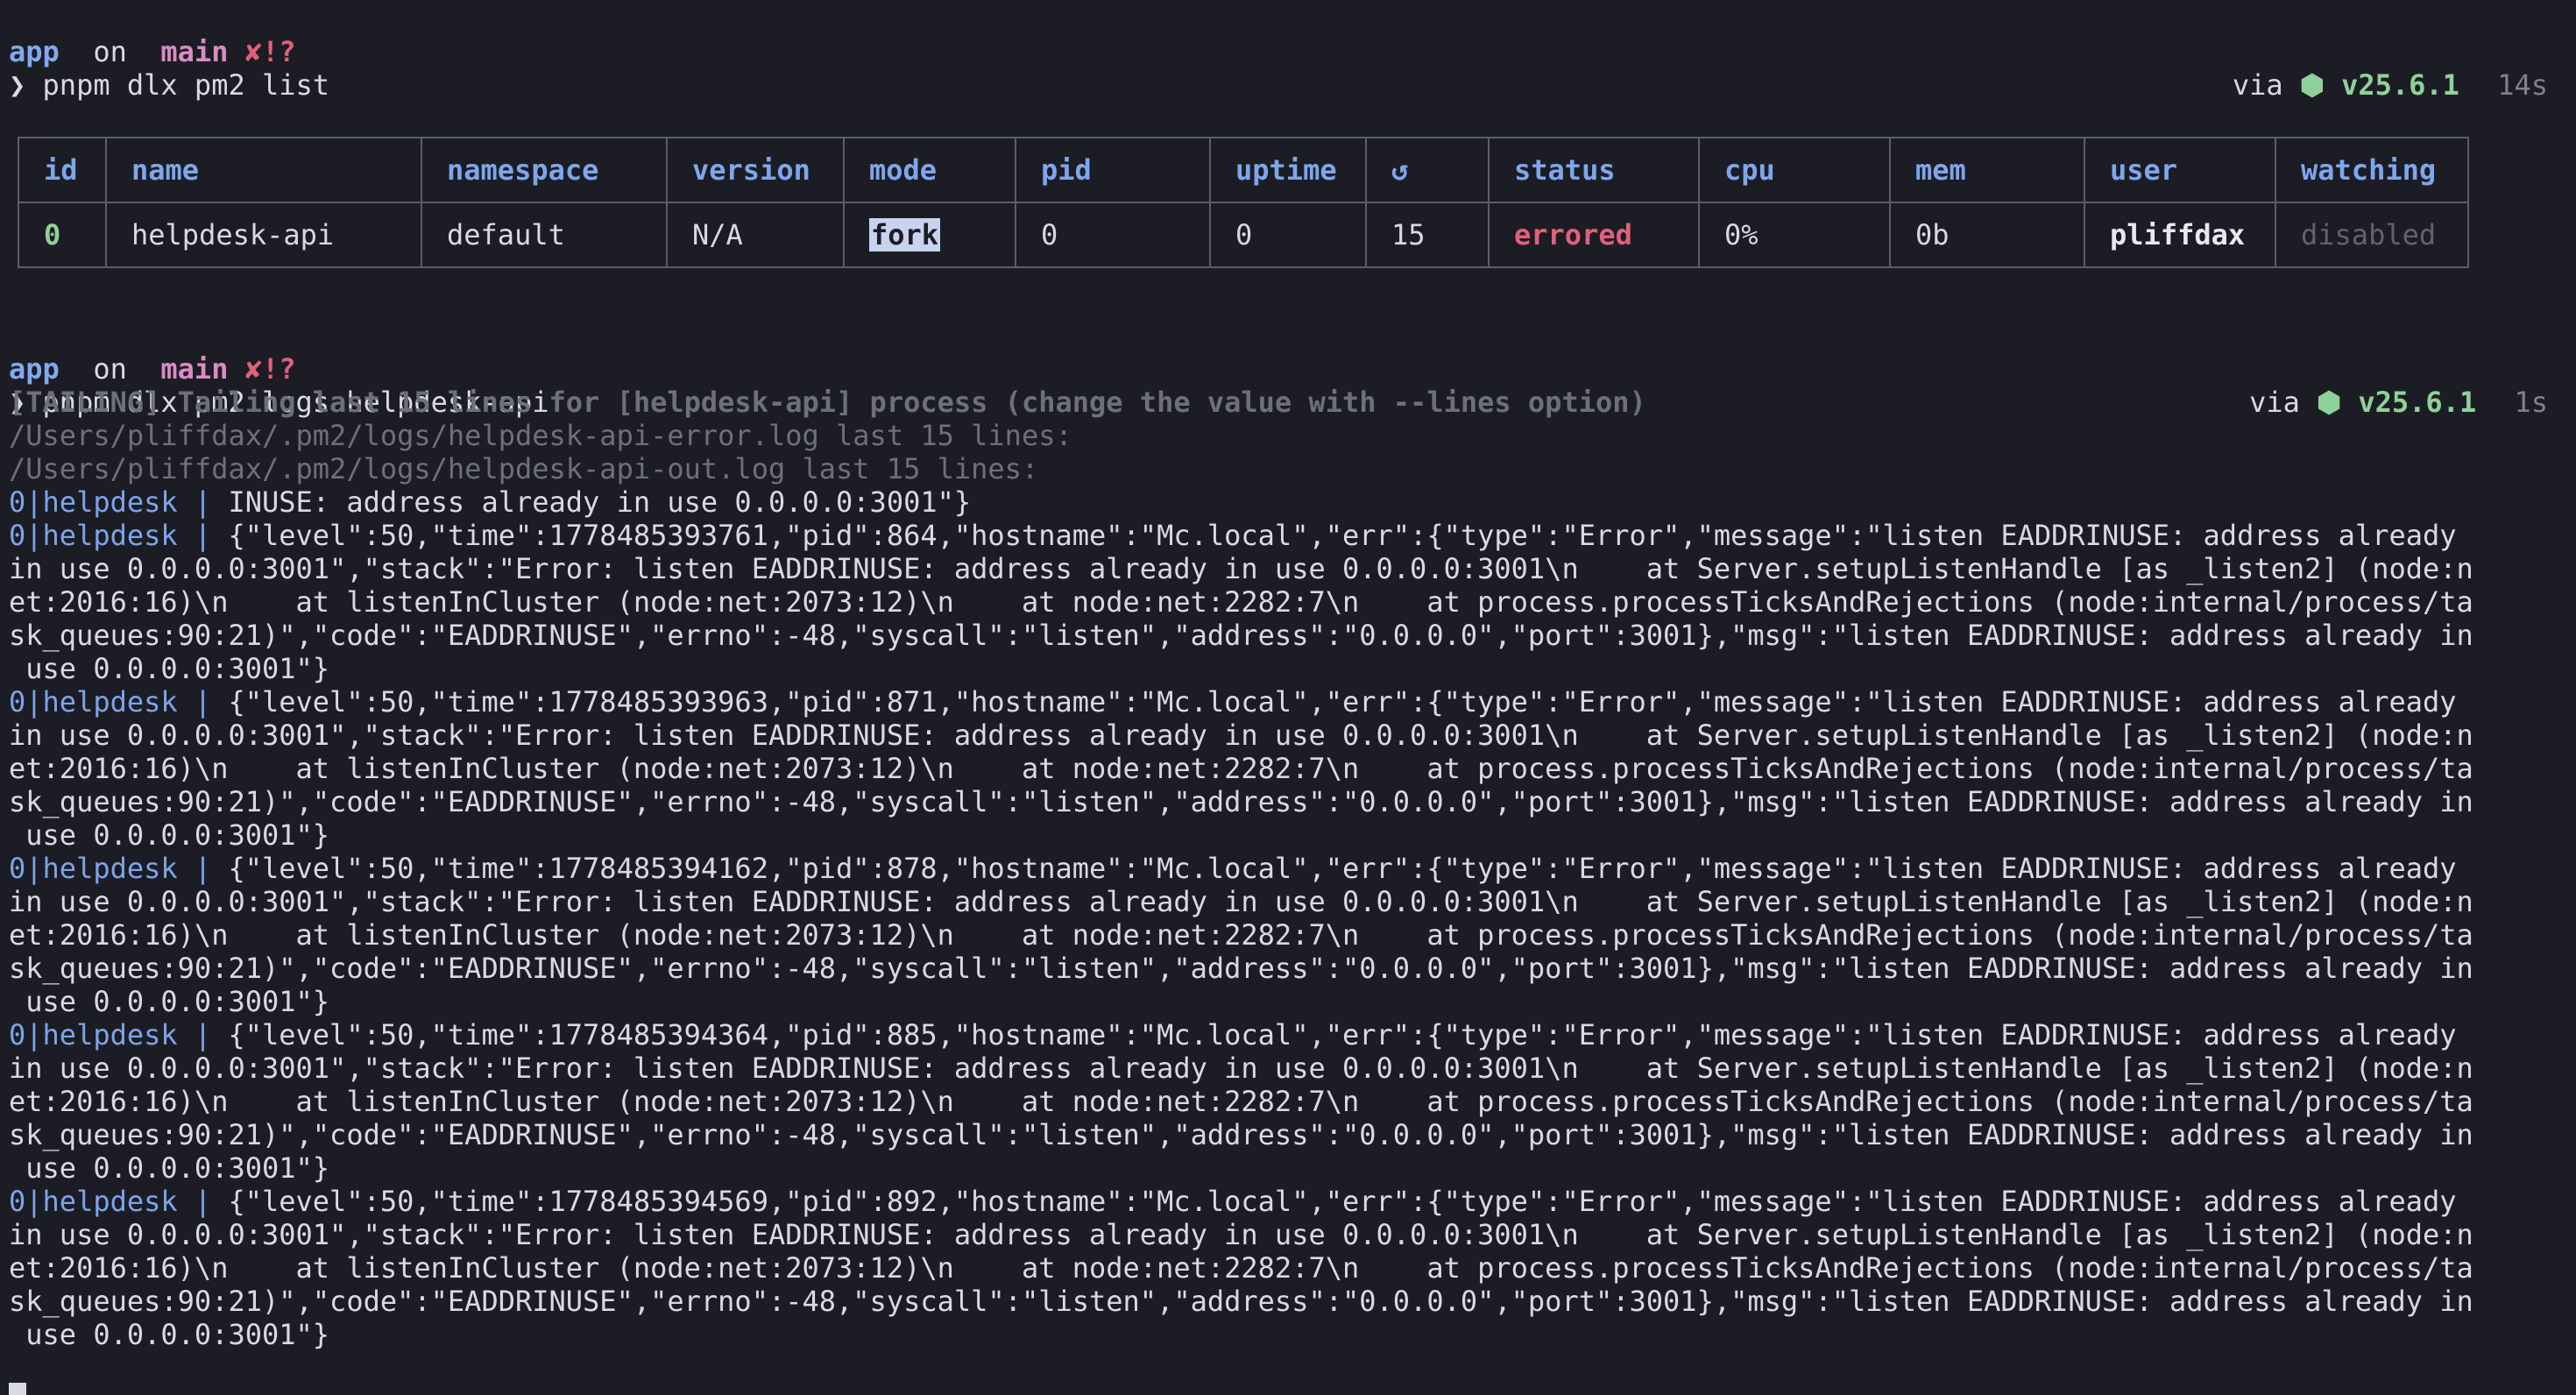 The width and height of the screenshot is (2576, 1395). What do you see at coordinates (152, 35) in the screenshot?
I see `prompt-line-1: app on main ✘!?` at bounding box center [152, 35].